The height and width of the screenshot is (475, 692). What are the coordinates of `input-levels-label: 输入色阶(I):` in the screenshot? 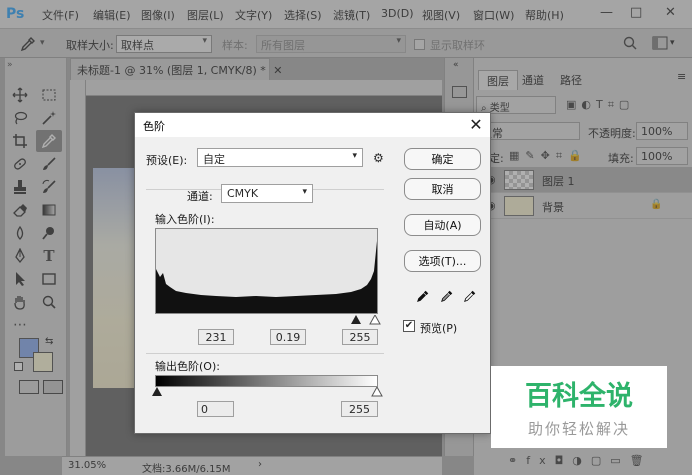 It's located at (185, 219).